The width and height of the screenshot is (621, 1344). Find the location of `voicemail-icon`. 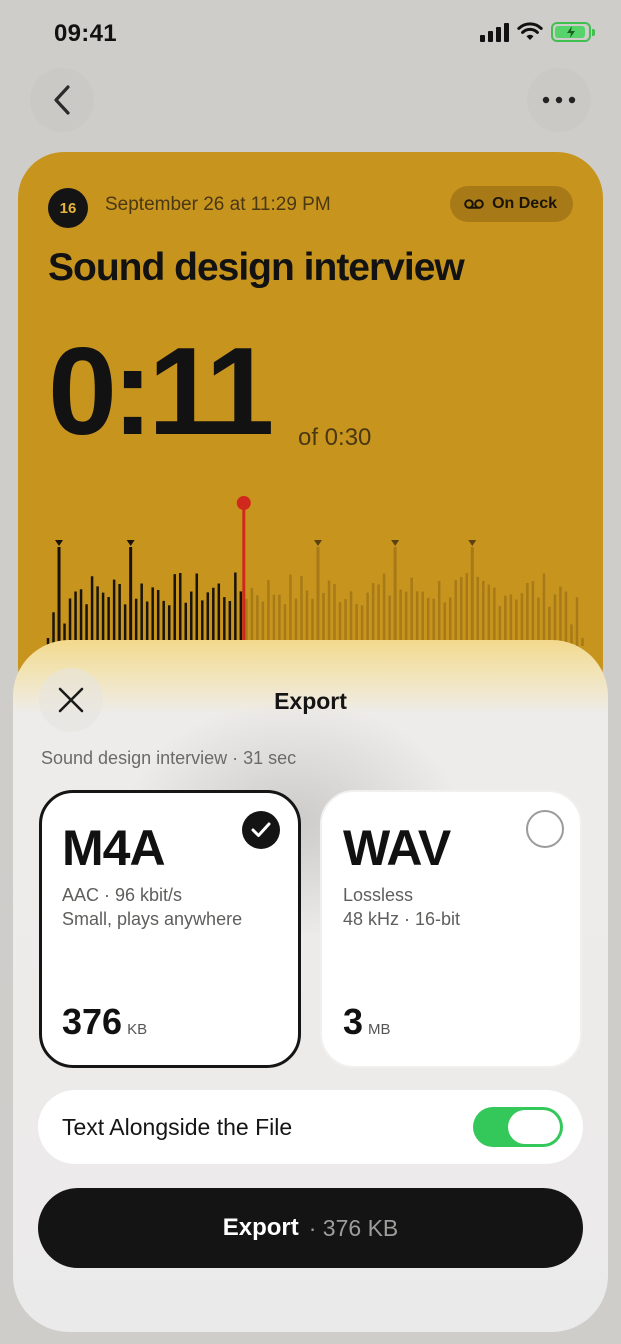

voicemail-icon is located at coordinates (474, 204).